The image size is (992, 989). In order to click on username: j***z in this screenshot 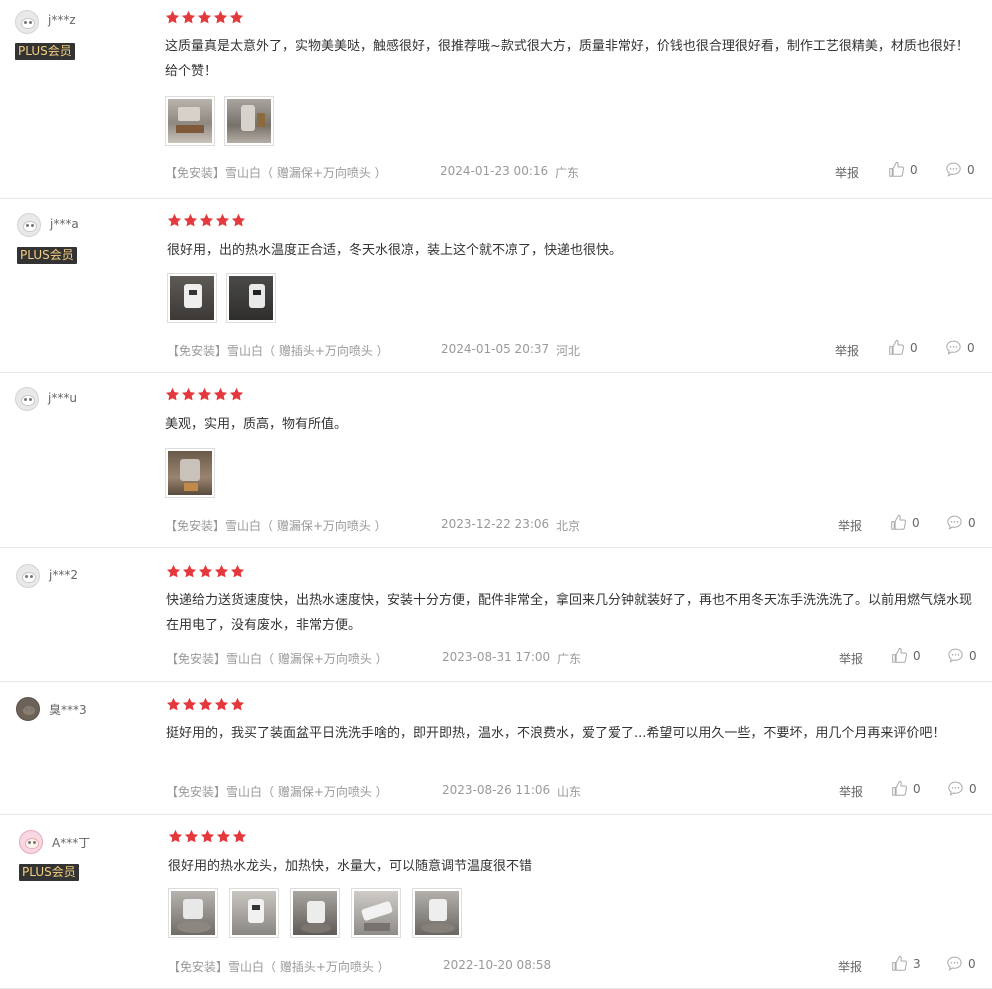, I will do `click(62, 20)`.